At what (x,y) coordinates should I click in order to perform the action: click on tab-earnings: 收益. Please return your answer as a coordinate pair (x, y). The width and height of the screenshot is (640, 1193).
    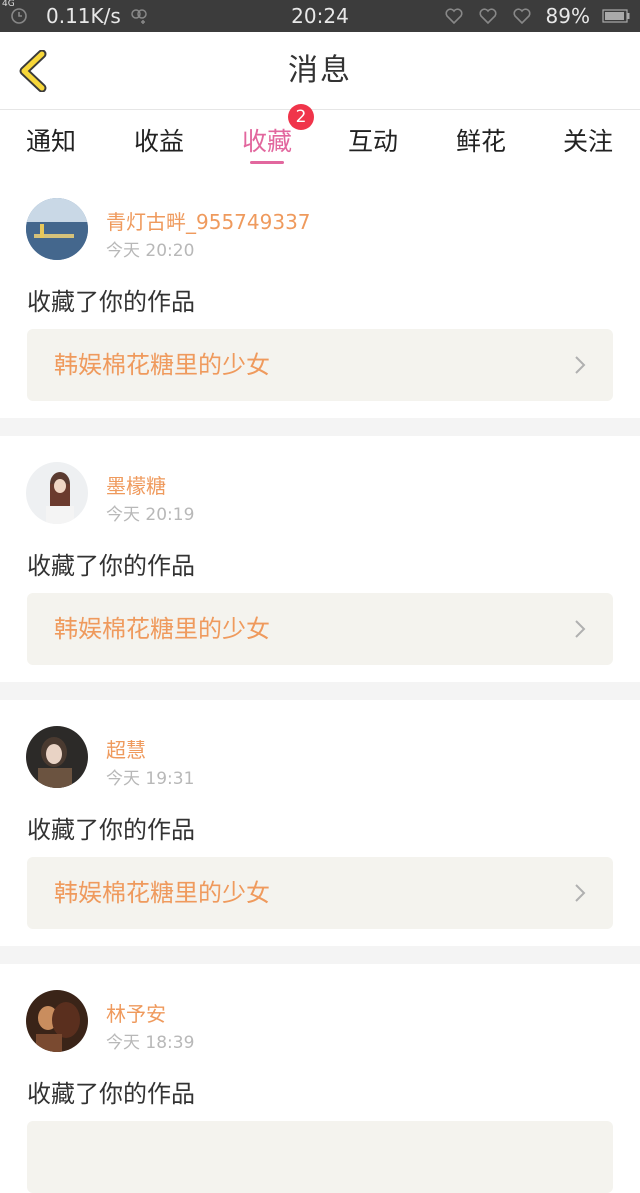
    Looking at the image, I should click on (159, 140).